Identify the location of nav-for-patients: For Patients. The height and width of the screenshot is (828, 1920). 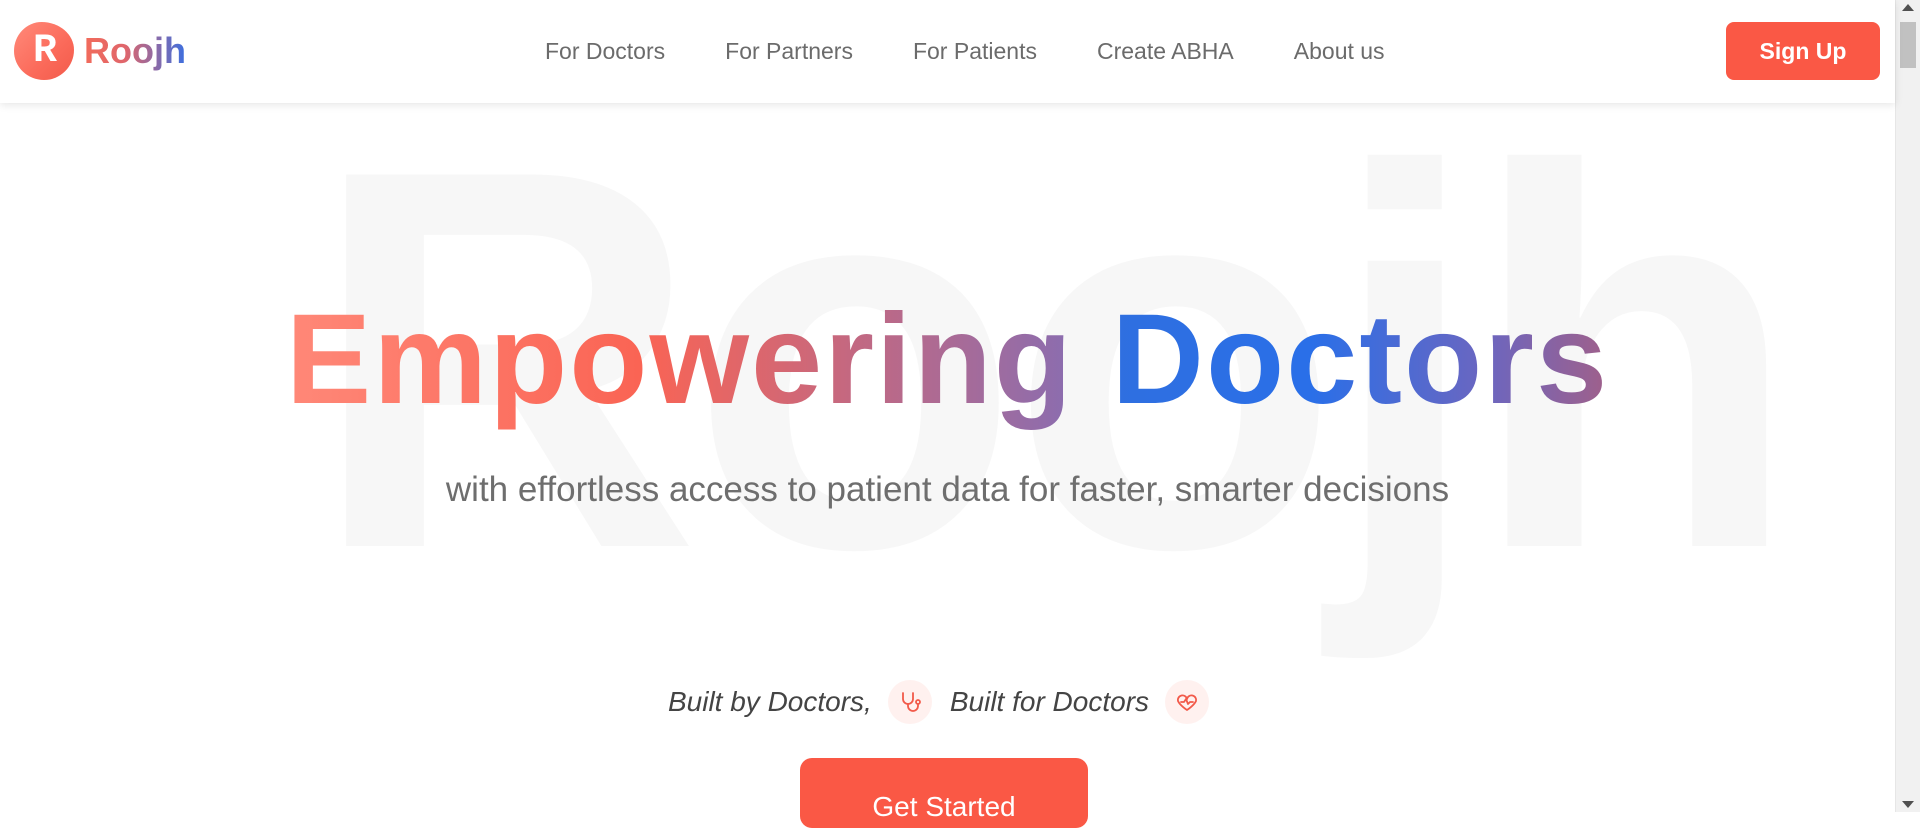
(975, 51).